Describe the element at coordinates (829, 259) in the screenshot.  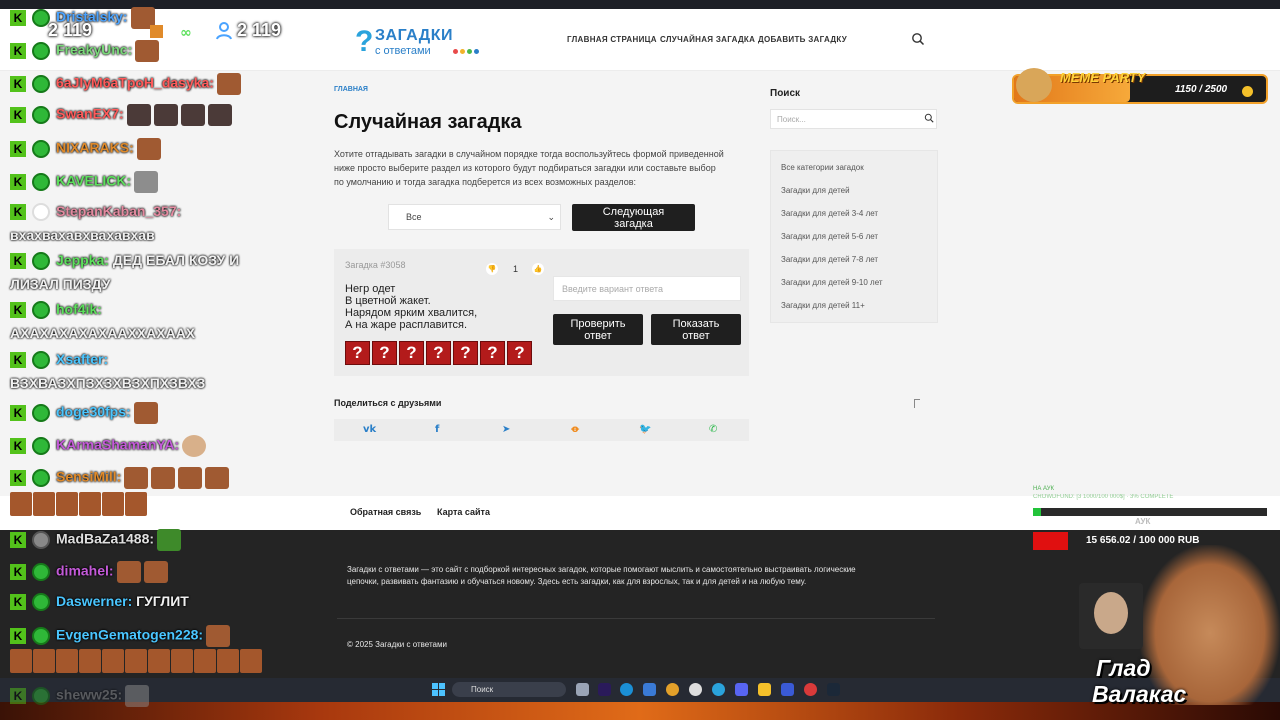
I see `sidebar-item-kids-7-8: Загадки для детей 7-8 лет` at that location.